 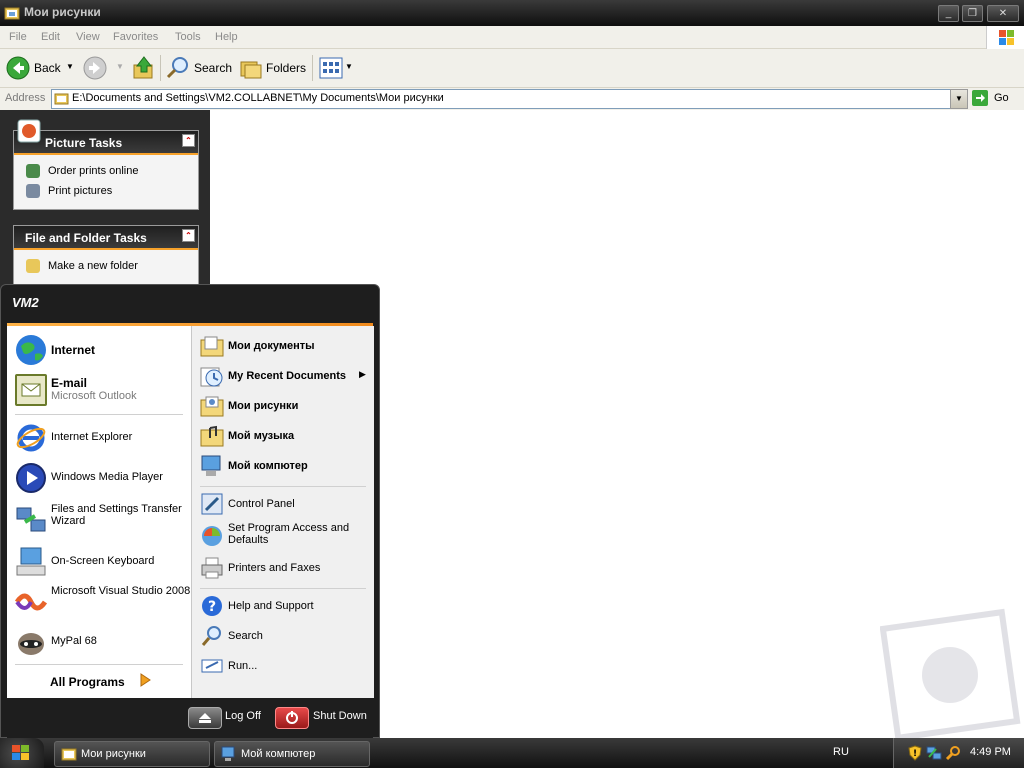 I want to click on go-arrow-icon, so click(x=980, y=98).